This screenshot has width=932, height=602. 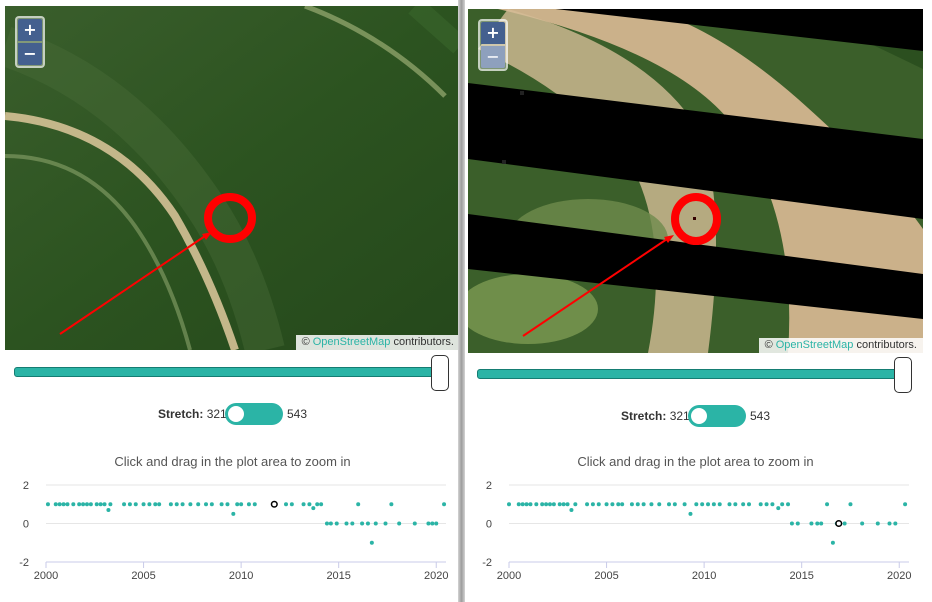 I want to click on y-tick-label: 2, so click(x=489, y=486).